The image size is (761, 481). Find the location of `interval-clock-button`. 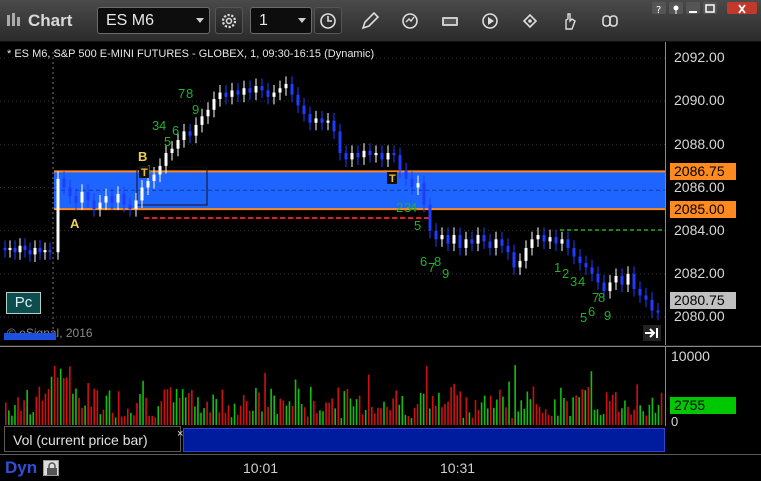

interval-clock-button is located at coordinates (328, 20).